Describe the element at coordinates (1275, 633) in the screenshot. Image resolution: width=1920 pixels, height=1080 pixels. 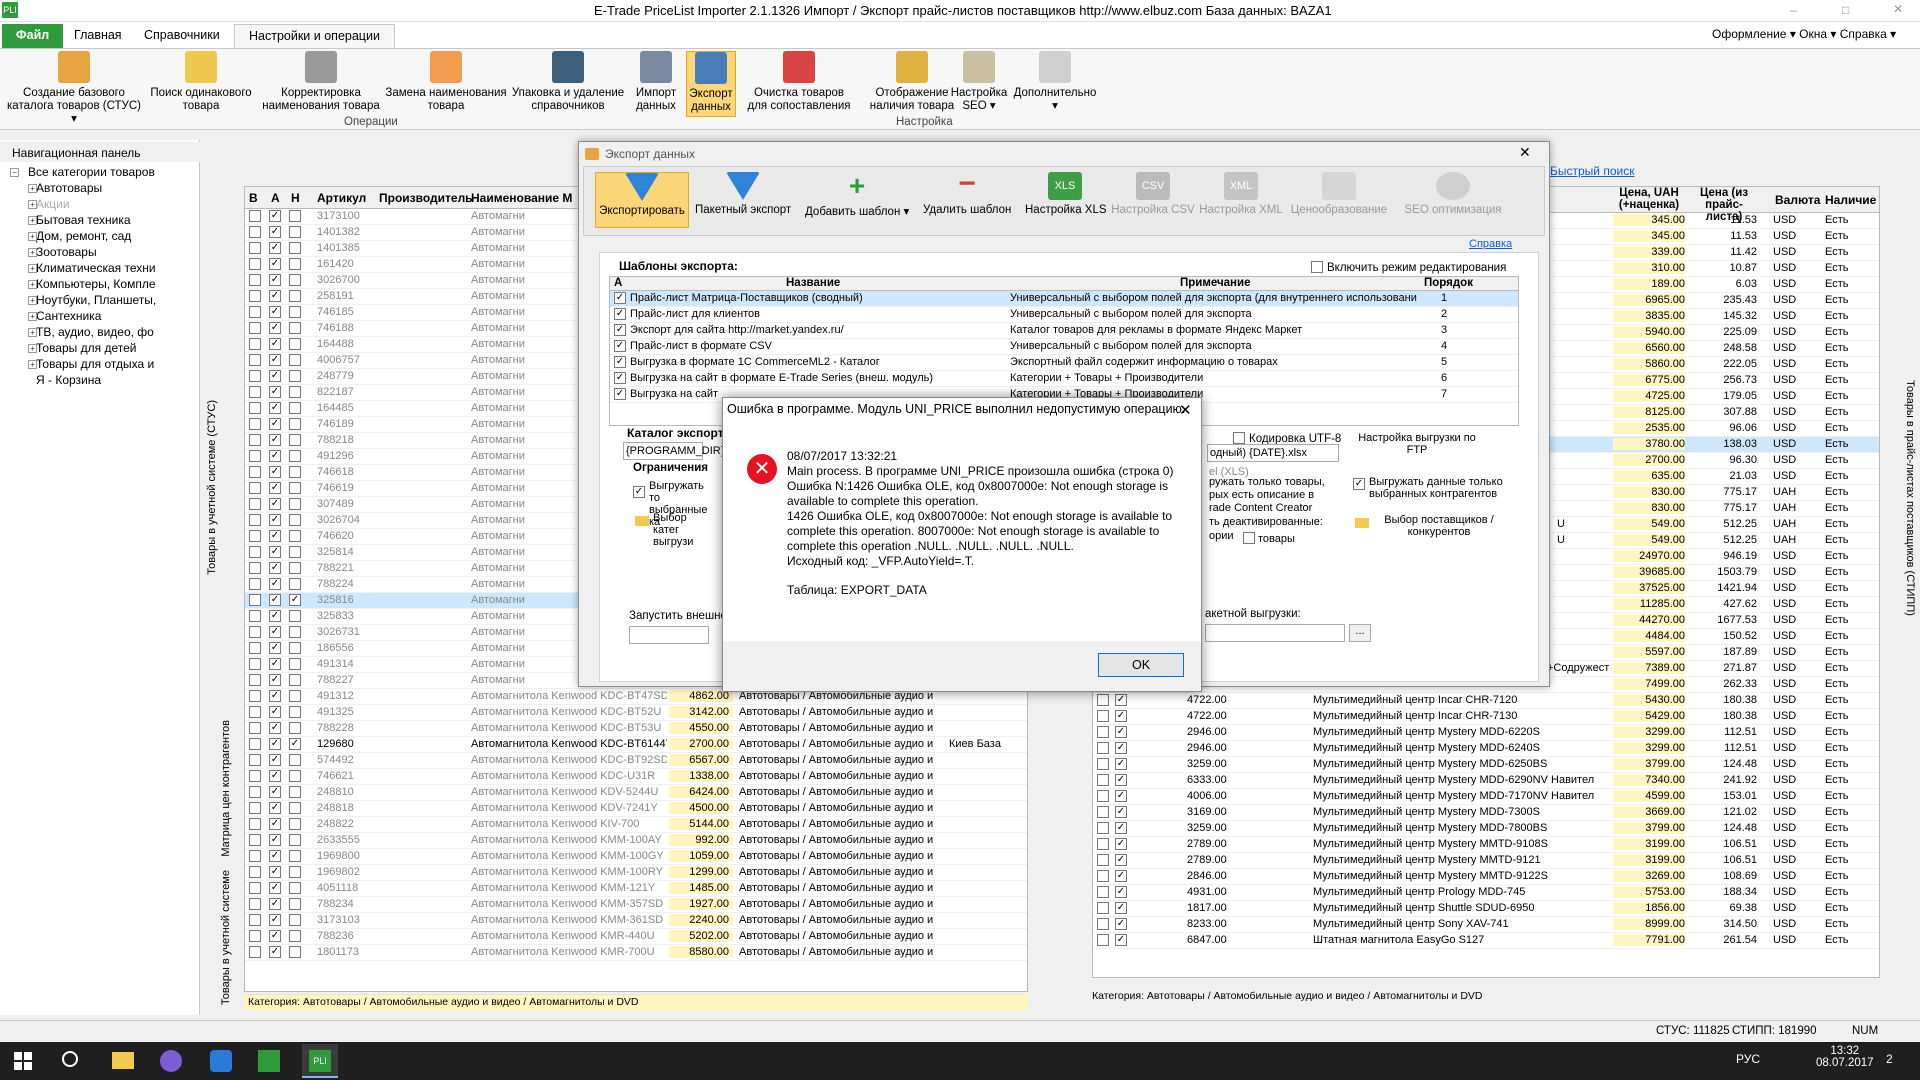
I see `packet-input` at that location.